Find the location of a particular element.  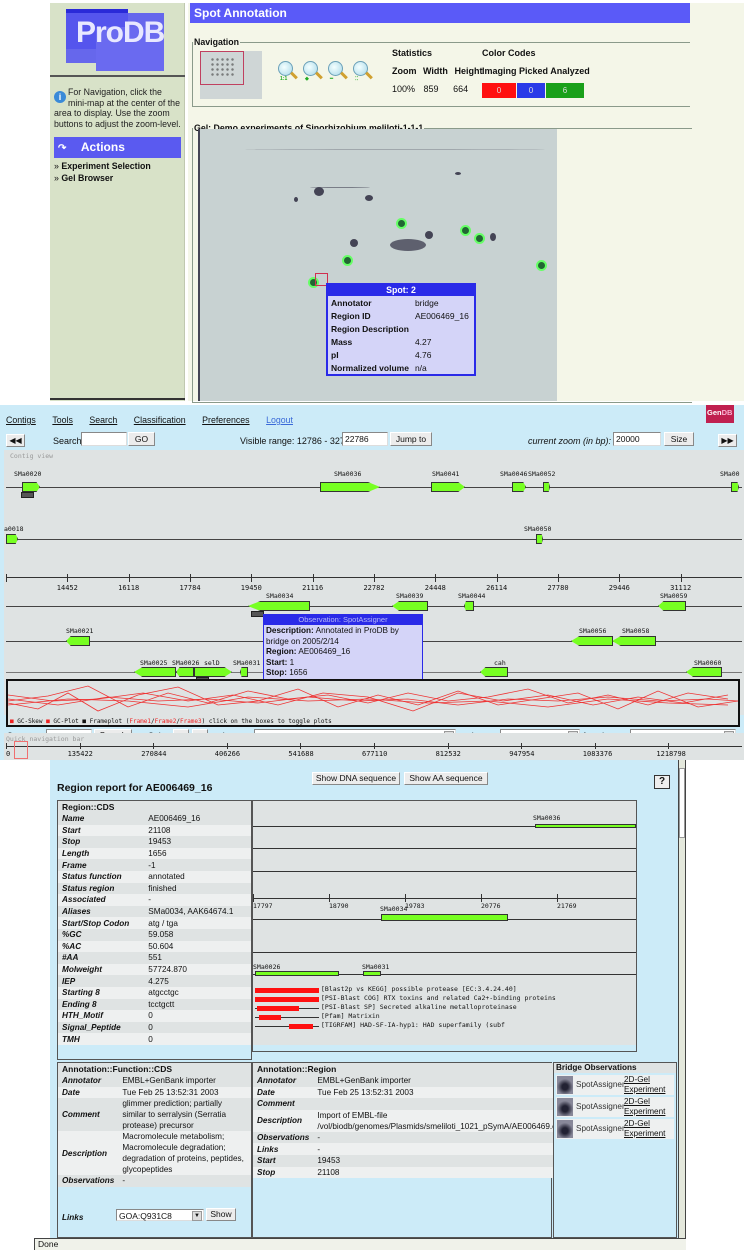

links-show-button: Show is located at coordinates (221, 1214).